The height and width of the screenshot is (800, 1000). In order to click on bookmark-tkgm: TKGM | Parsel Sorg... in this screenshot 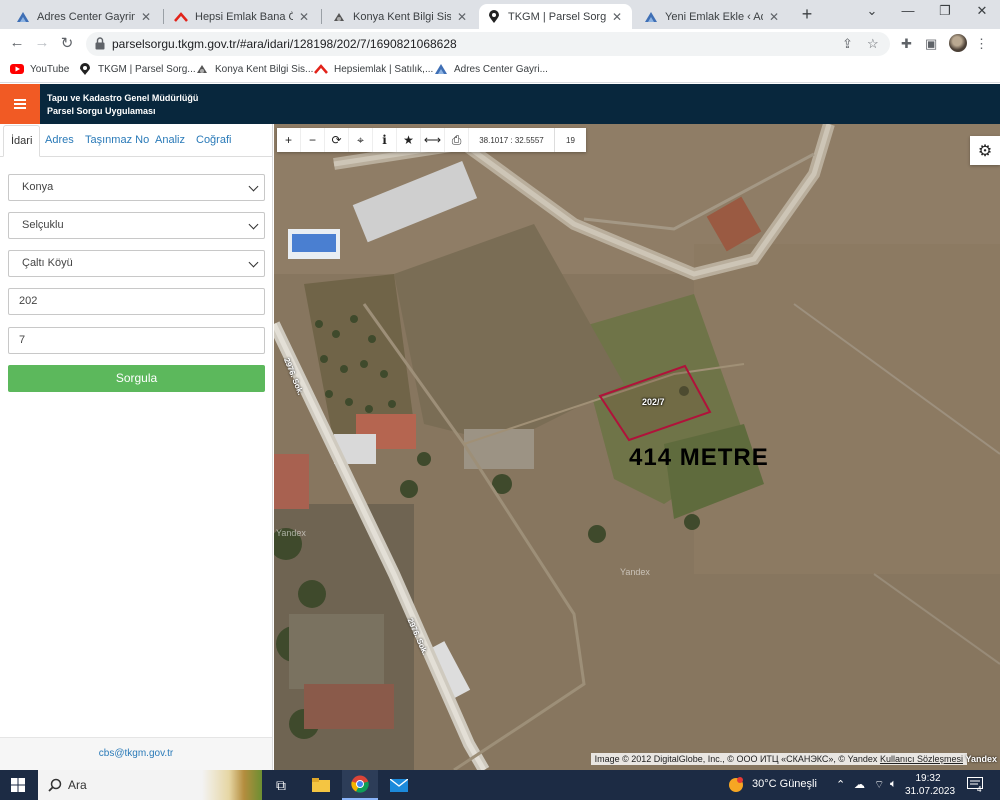, I will do `click(137, 68)`.